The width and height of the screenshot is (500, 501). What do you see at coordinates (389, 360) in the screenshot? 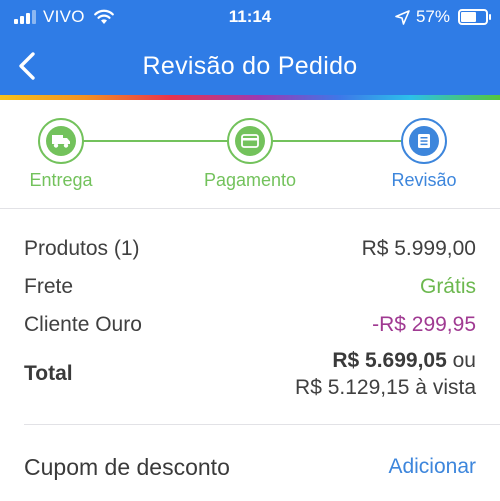
I see `total-value: R$ 5.699,05` at bounding box center [389, 360].